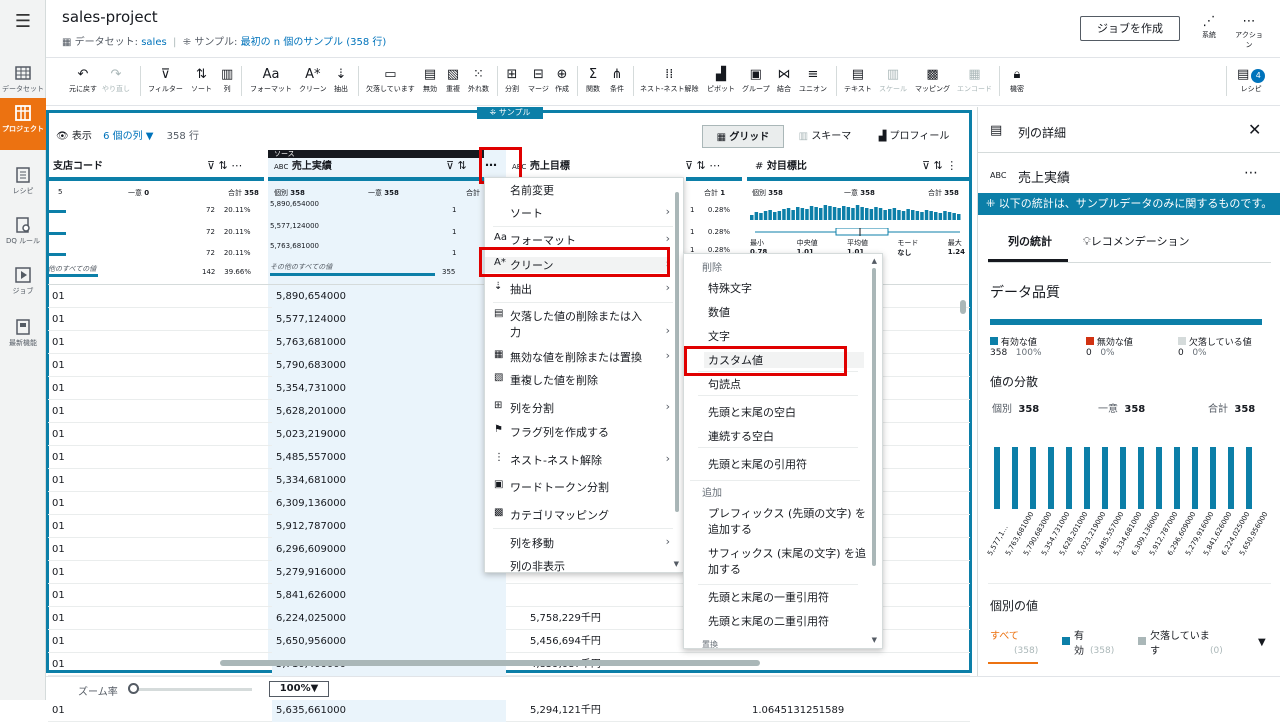  Describe the element at coordinates (963, 307) in the screenshot. I see `vertical-scrollbar` at that location.